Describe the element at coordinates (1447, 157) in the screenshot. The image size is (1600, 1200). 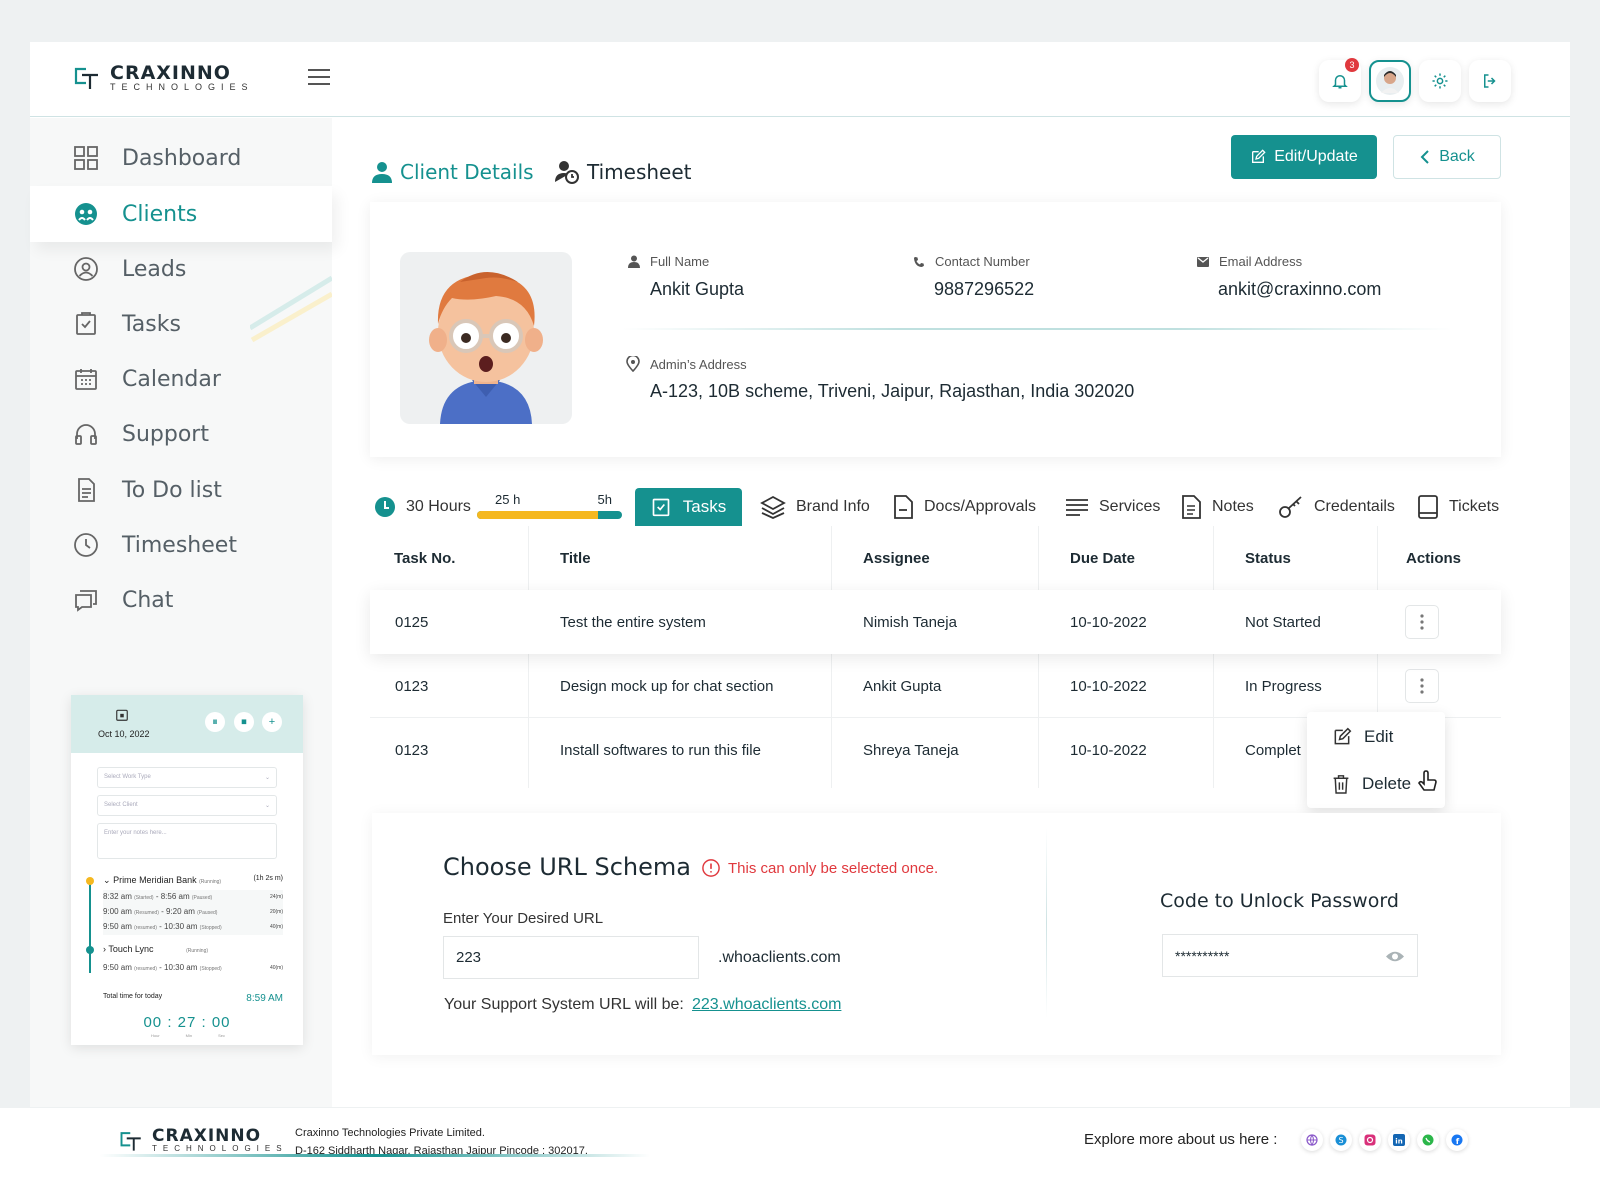
I see `back-button: Back` at that location.